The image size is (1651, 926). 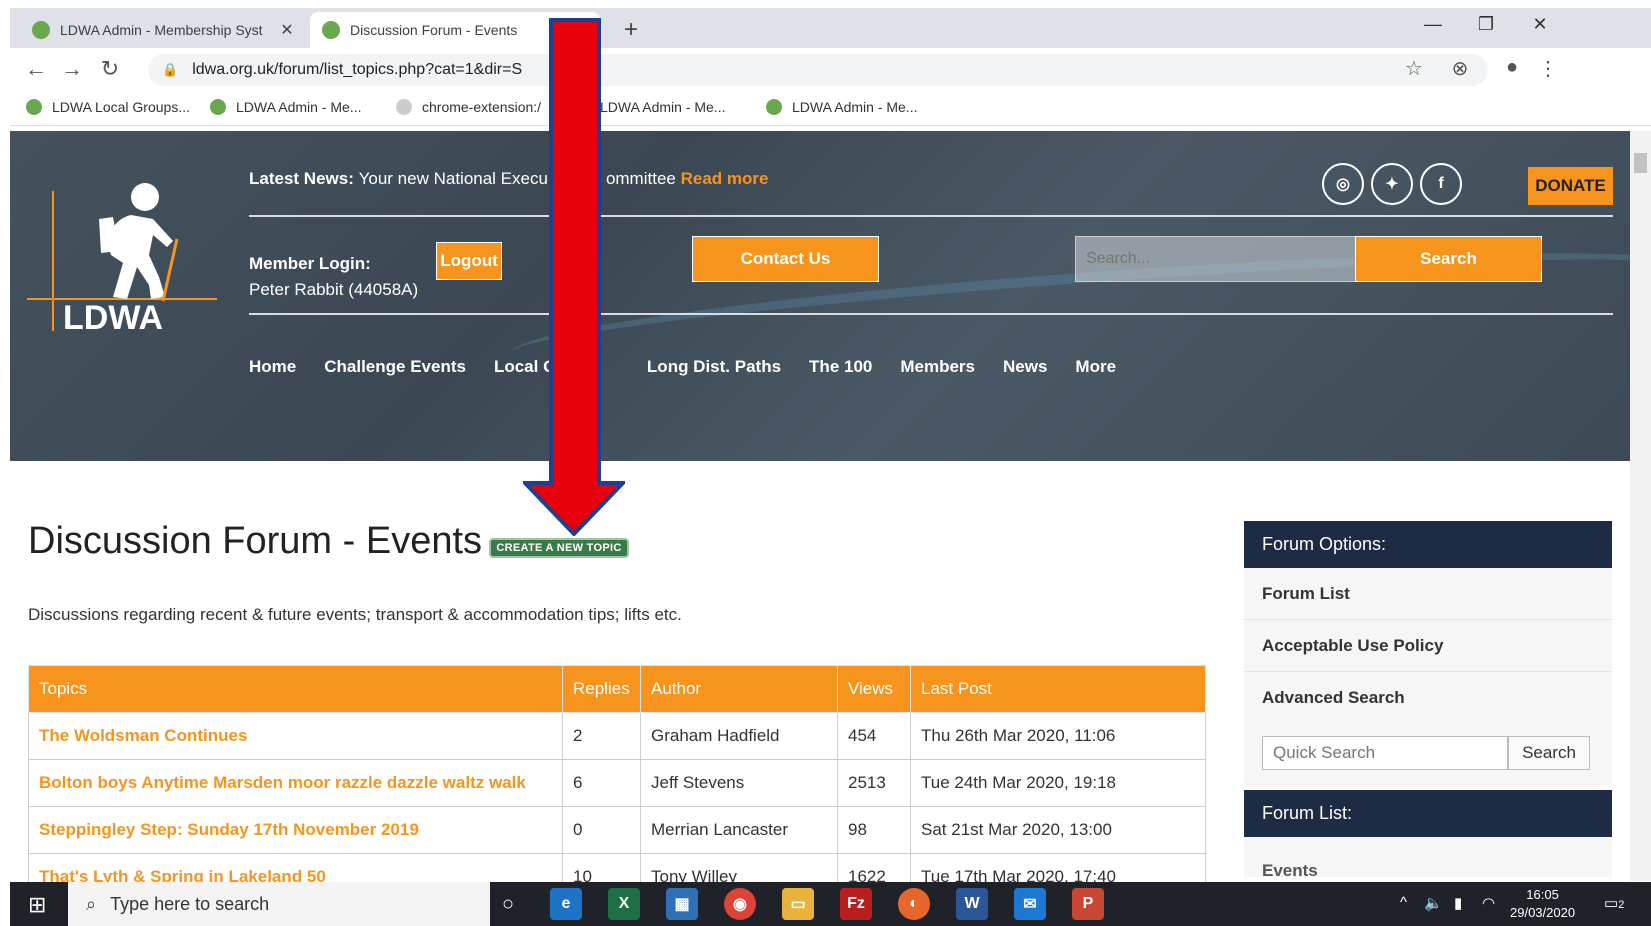 What do you see at coordinates (1433, 24) in the screenshot?
I see `minimize-icon: —` at bounding box center [1433, 24].